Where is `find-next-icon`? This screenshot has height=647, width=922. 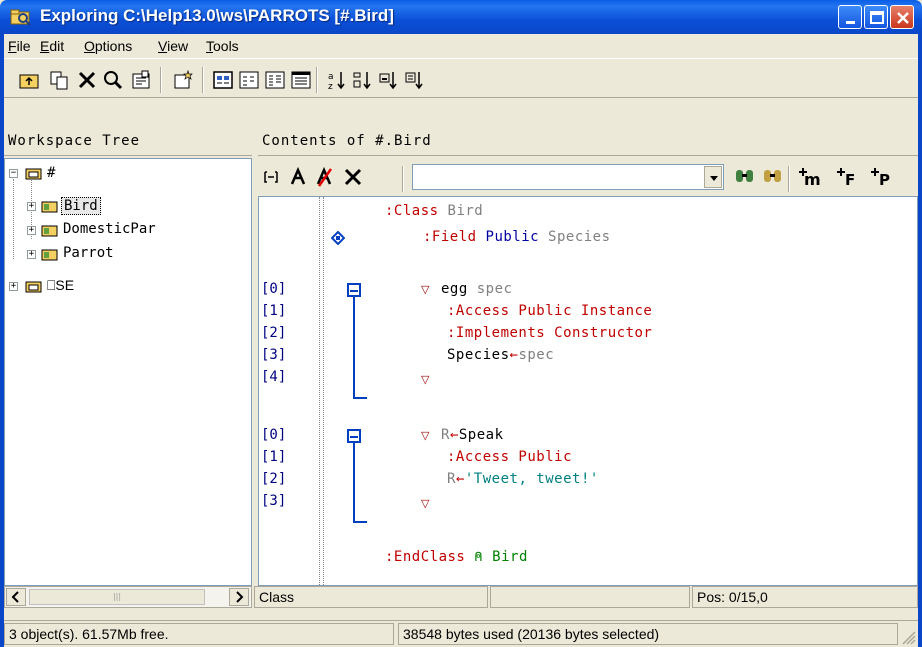
find-next-icon is located at coordinates (745, 177).